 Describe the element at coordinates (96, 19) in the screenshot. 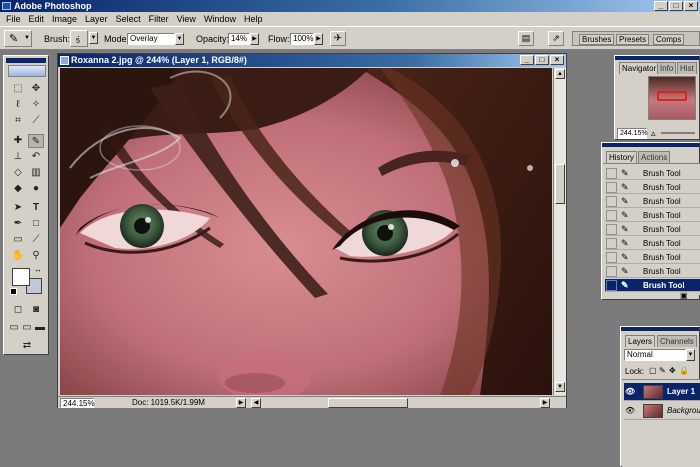

I see `menu-layer: Layer` at that location.